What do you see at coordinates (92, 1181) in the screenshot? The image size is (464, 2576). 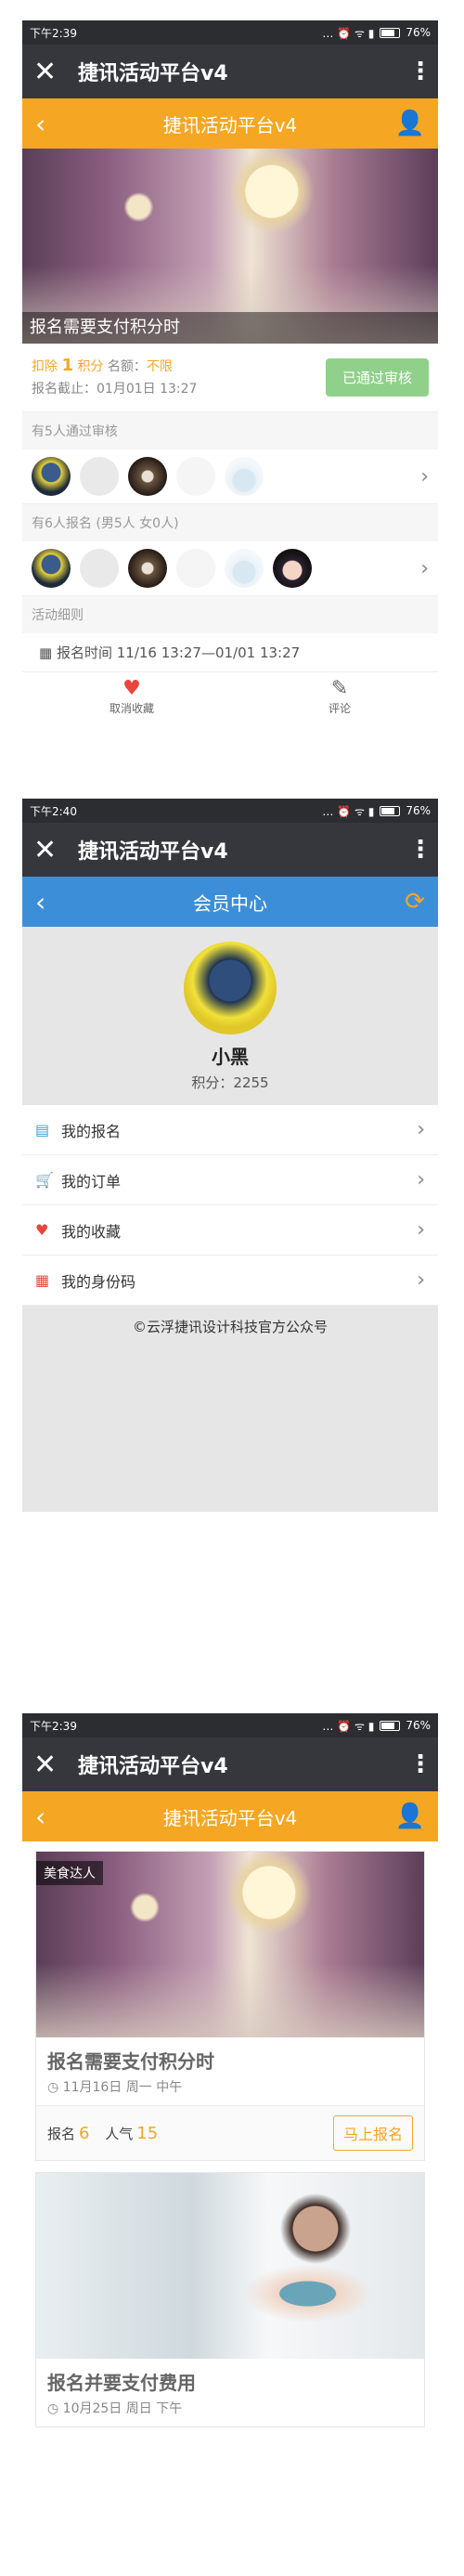 I see `menu-label: 我的订单` at bounding box center [92, 1181].